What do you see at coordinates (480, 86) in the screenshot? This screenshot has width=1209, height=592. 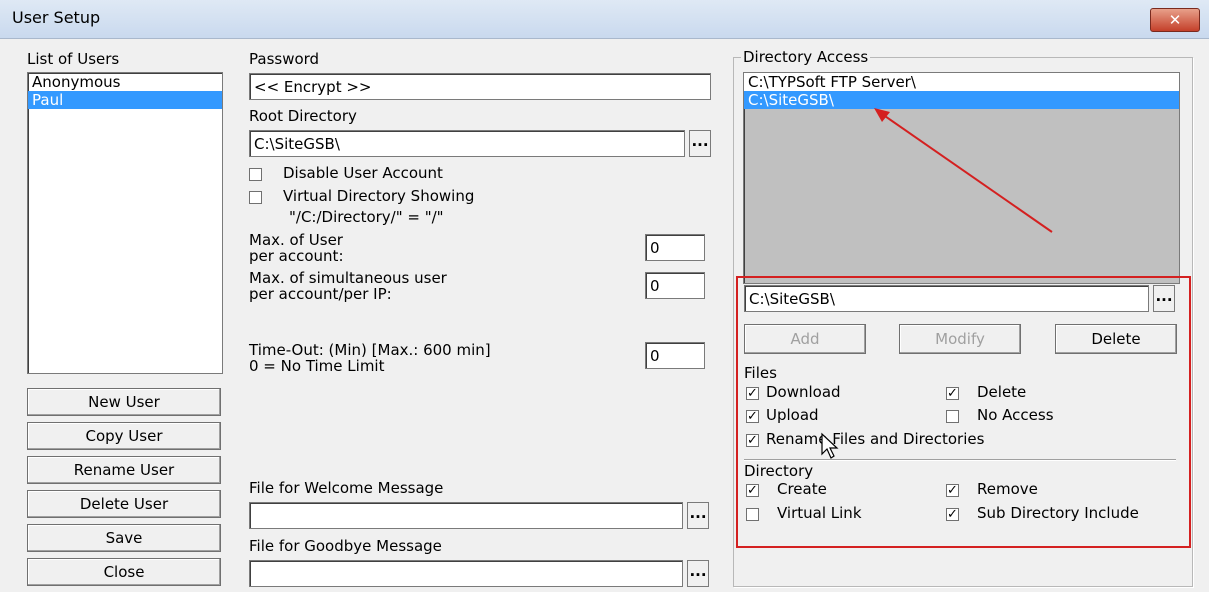 I see `password-field: << Encrypt >>` at bounding box center [480, 86].